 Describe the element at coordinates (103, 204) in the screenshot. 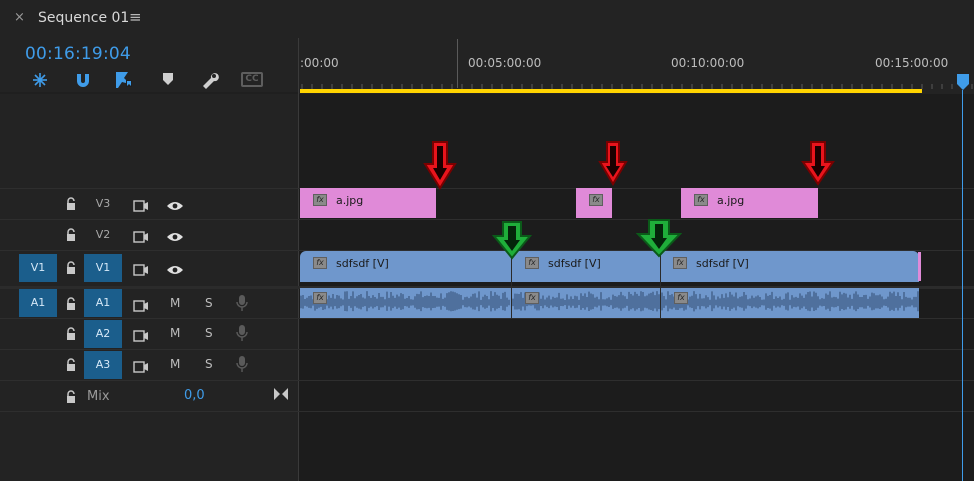

I see `track-label-v3: V3` at that location.